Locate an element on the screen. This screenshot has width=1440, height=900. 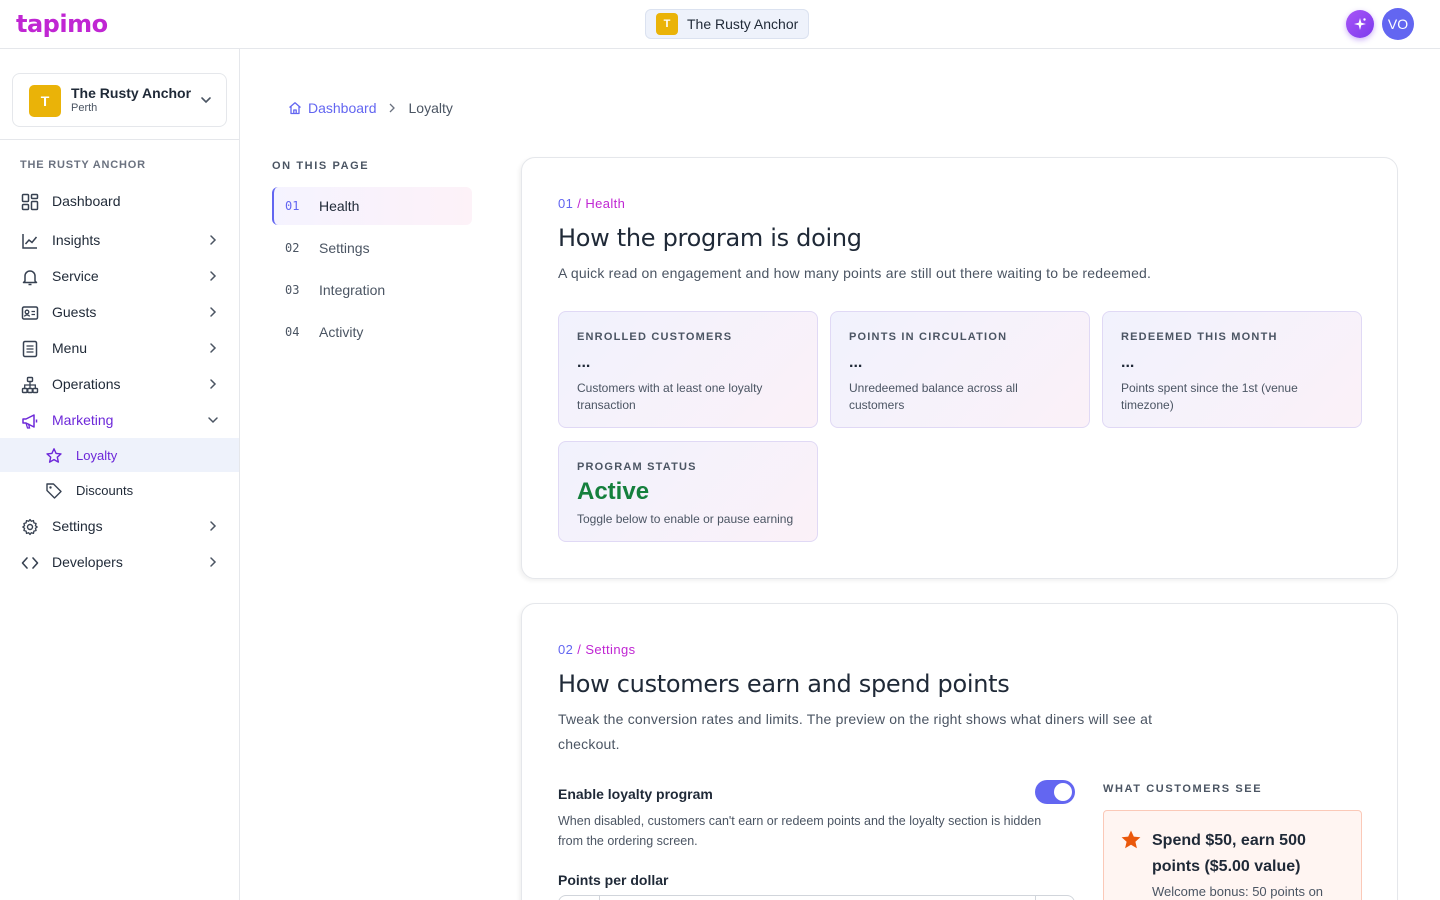
stat-description: Toggle below to enable or pause earning is located at coordinates (685, 519).